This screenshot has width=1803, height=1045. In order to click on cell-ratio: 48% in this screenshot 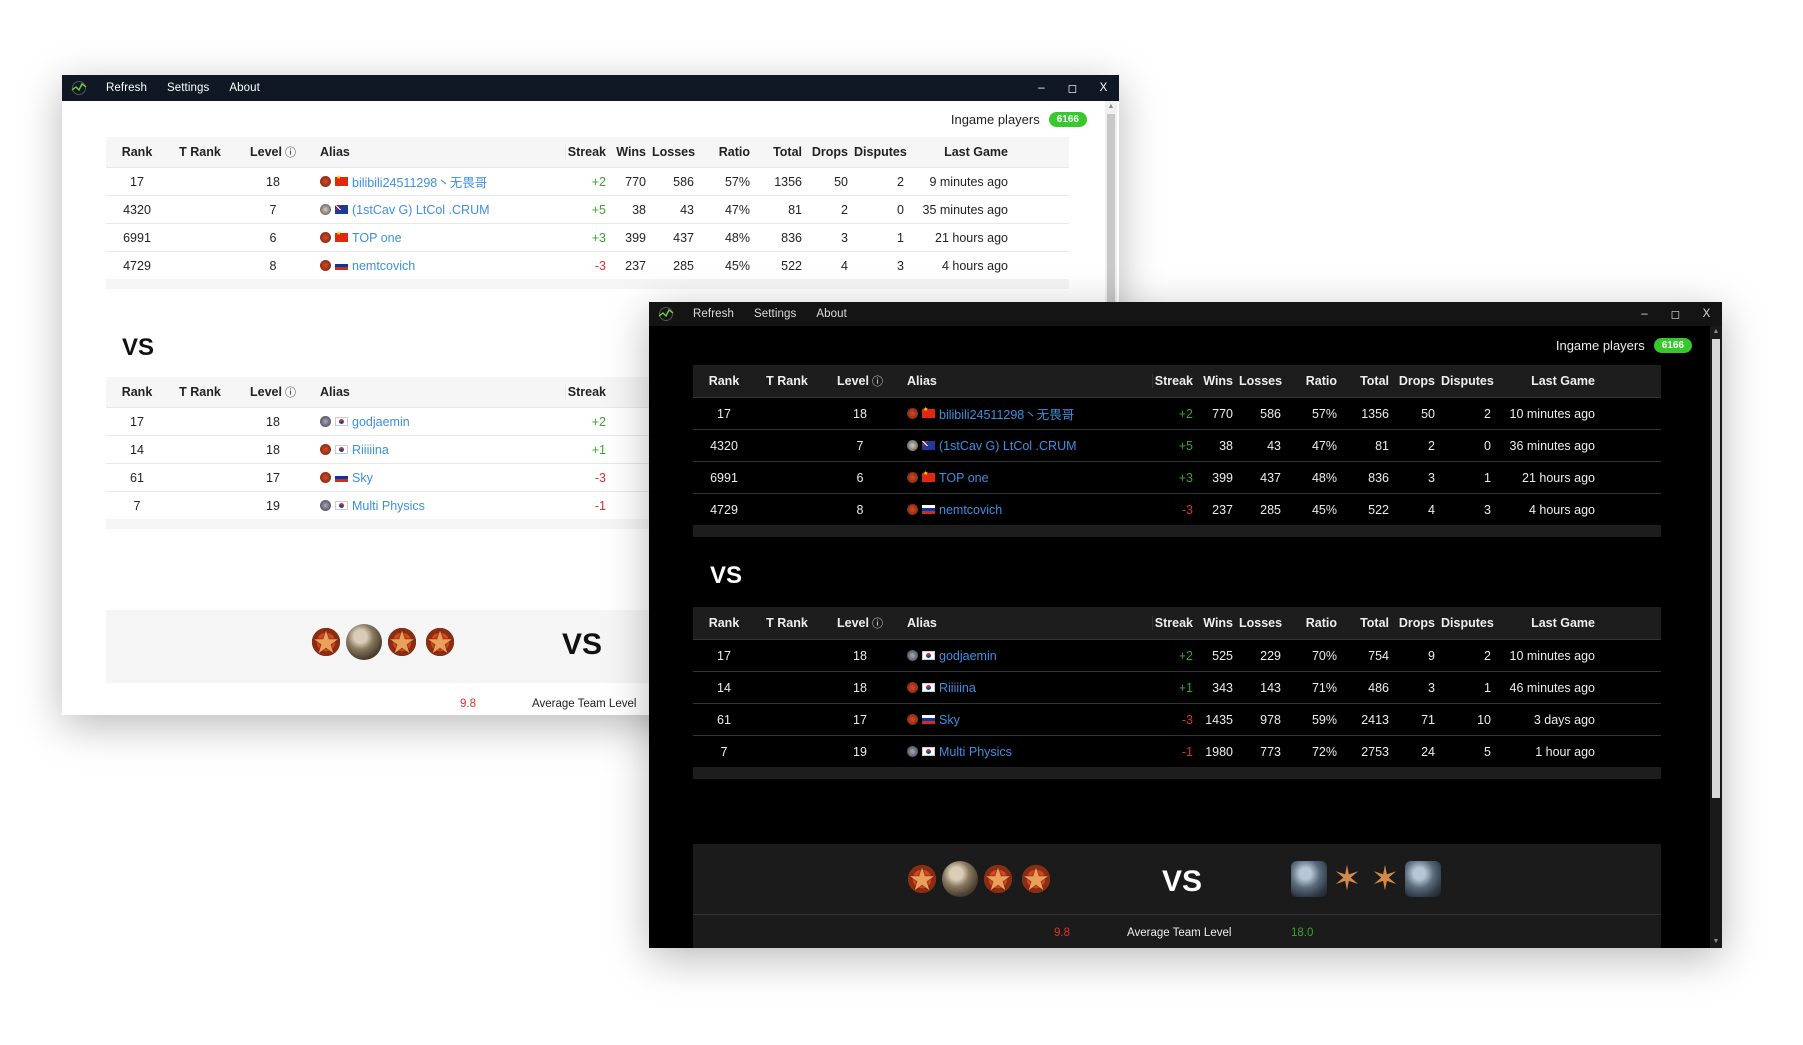, I will do `click(737, 237)`.